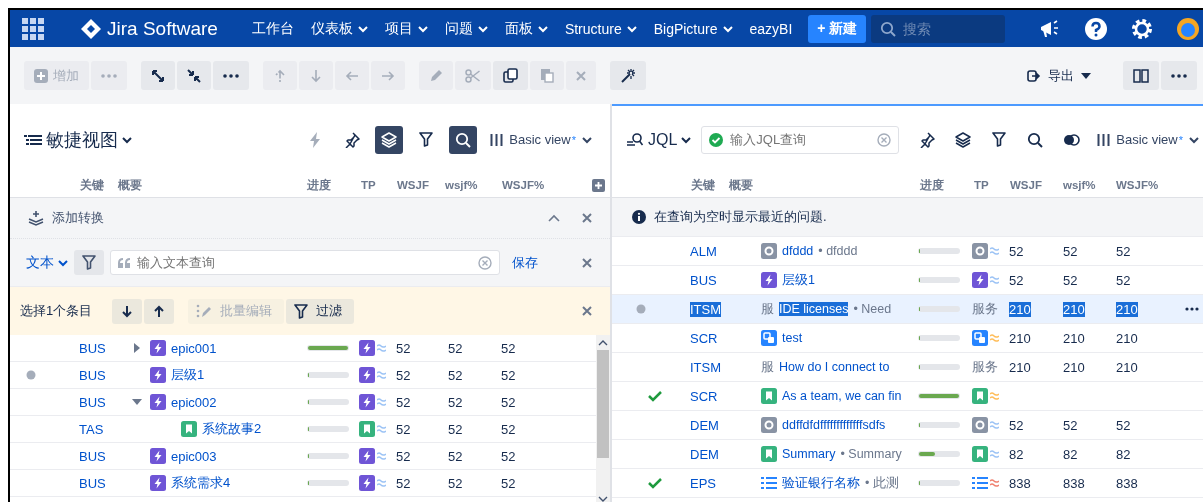  Describe the element at coordinates (703, 251) in the screenshot. I see `issue-key-link: ALM` at that location.